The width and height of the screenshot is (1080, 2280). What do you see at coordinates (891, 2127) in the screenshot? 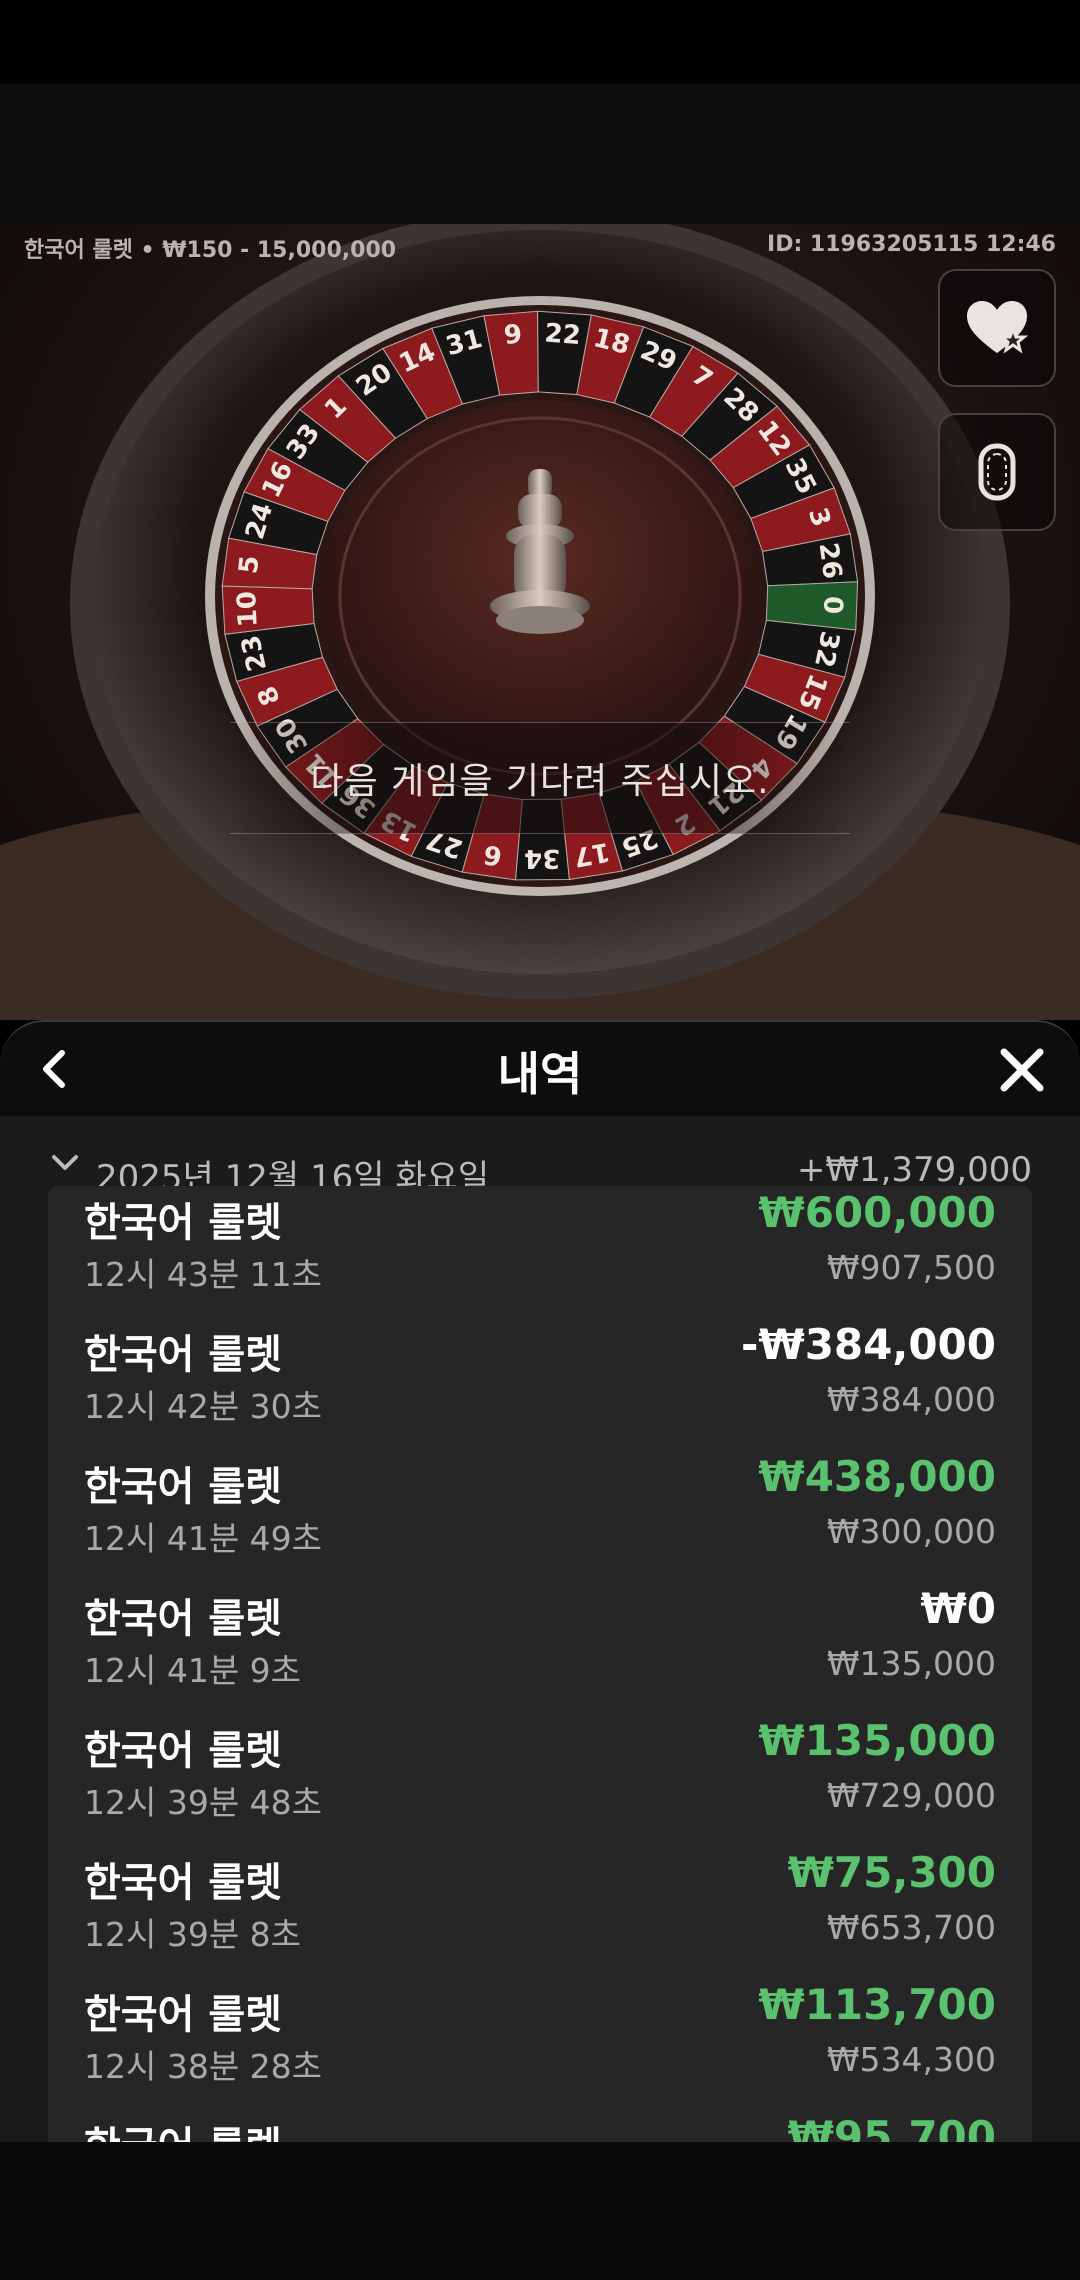
I see `result-amount: ₩95,700` at bounding box center [891, 2127].